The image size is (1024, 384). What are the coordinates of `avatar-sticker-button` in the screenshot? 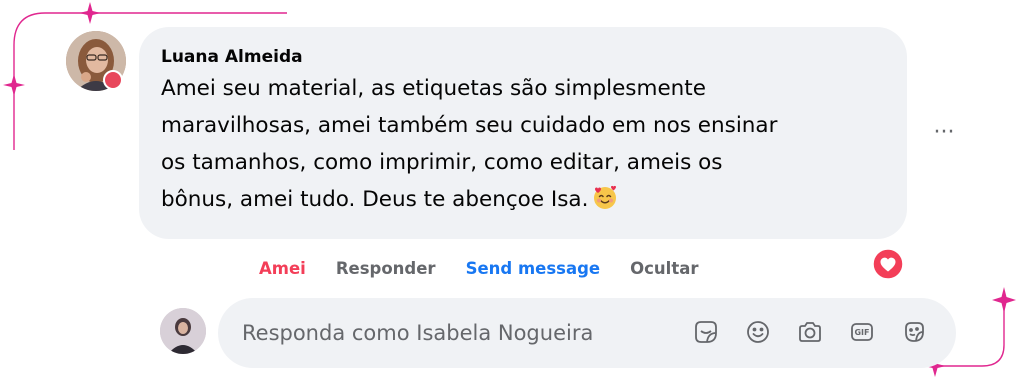 It's located at (914, 332).